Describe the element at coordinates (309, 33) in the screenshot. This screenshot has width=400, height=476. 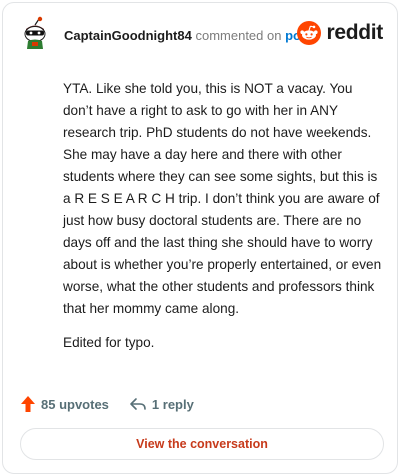
I see `reddit-icon` at that location.